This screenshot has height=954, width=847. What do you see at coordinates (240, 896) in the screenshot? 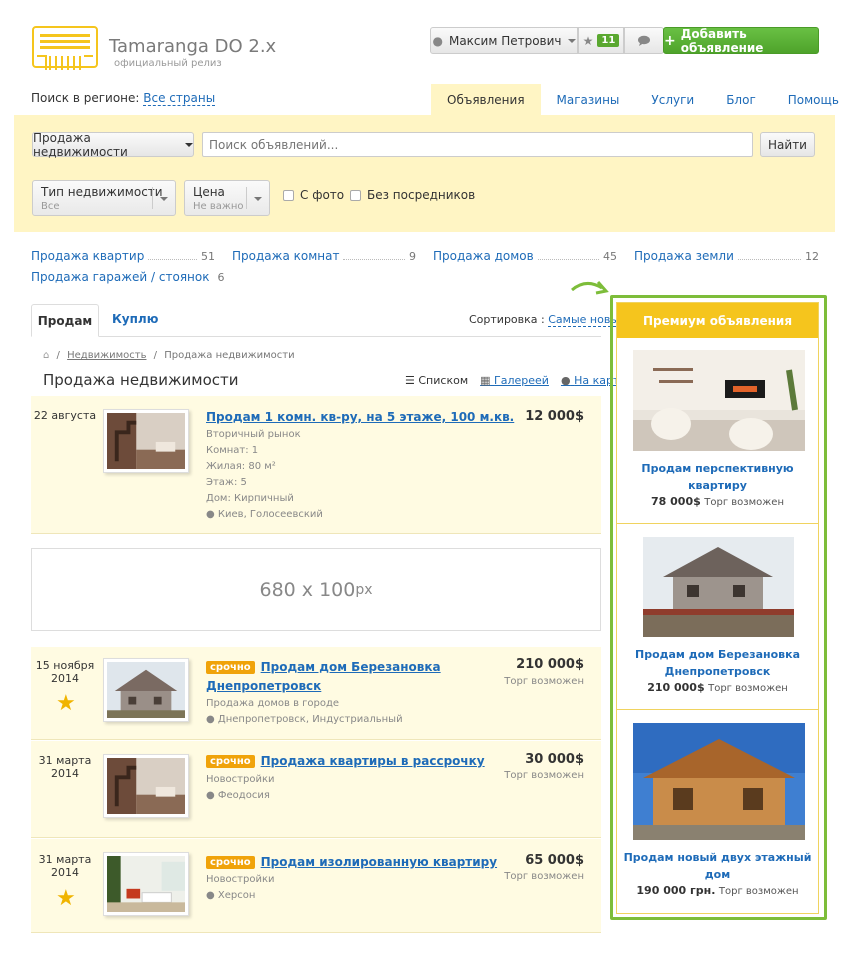
I see `listing-location: ● Херсон` at bounding box center [240, 896].